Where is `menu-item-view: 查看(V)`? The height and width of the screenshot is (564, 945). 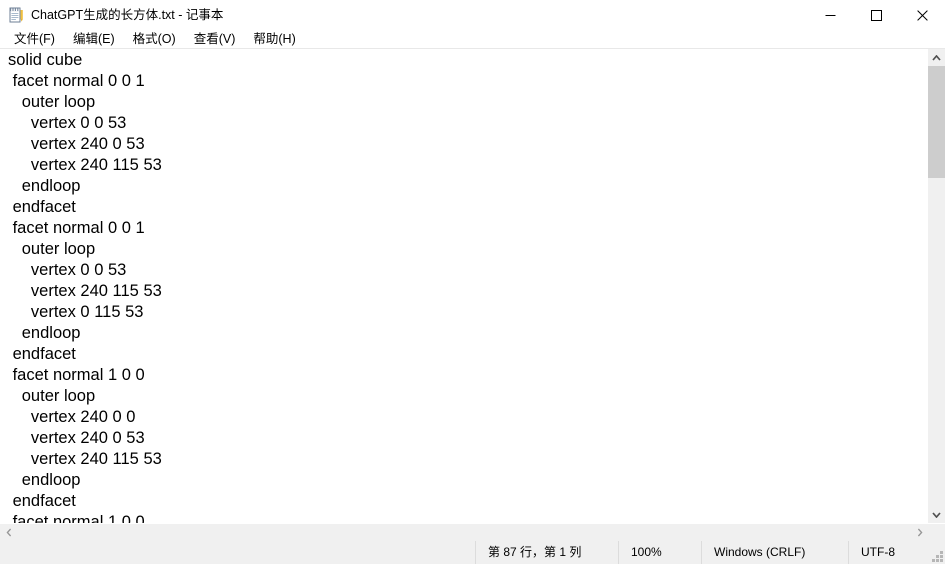
menu-item-view: 查看(V) is located at coordinates (215, 39).